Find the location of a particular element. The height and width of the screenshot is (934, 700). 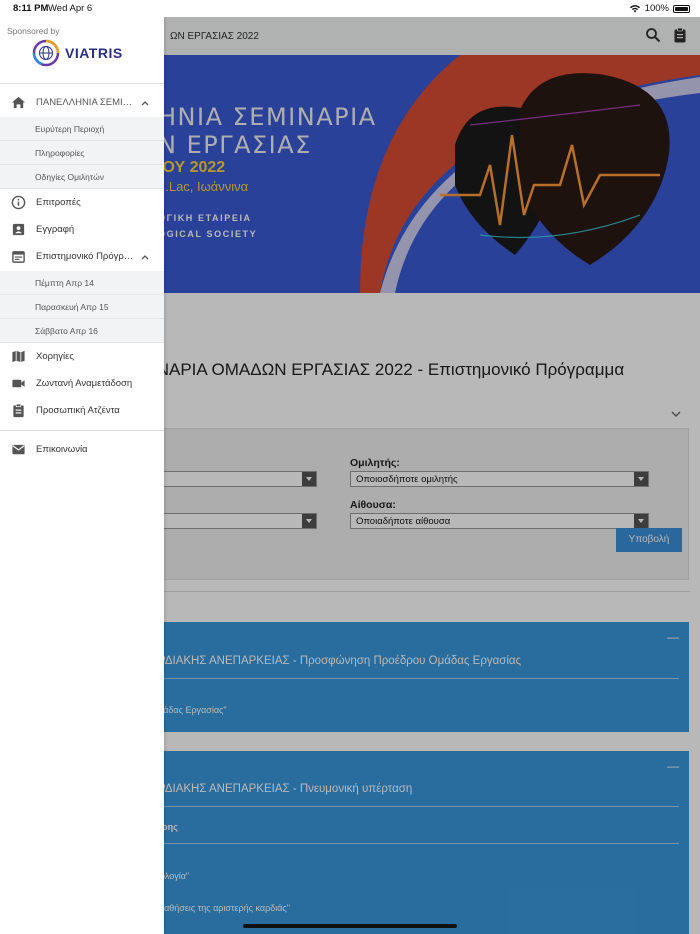

battery-percent: 100% is located at coordinates (656, 8).